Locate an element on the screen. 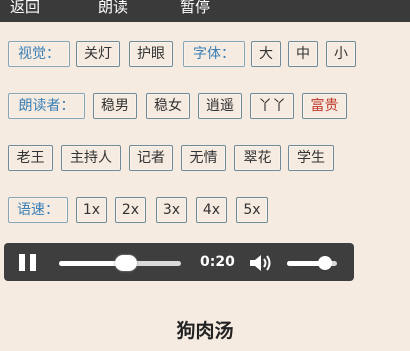 Image resolution: width=410 pixels, height=351 pixels. reader-laowang-button: 老王 is located at coordinates (30, 158).